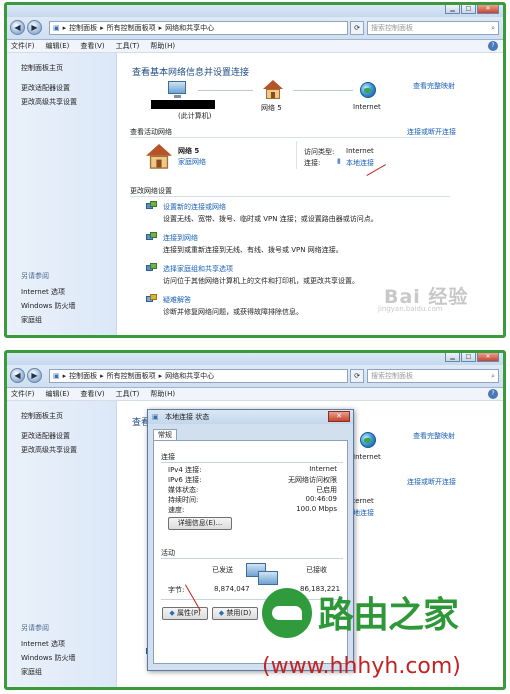  Describe the element at coordinates (410, 309) in the screenshot. I see `baidu-watermark-url: jingyan.baidu.com` at that location.